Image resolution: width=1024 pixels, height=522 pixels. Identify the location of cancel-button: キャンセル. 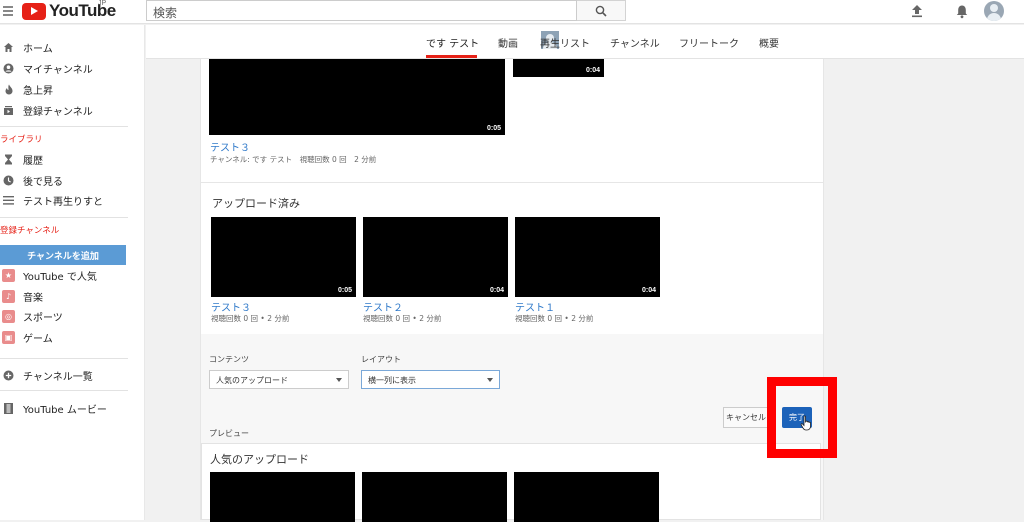
(746, 417).